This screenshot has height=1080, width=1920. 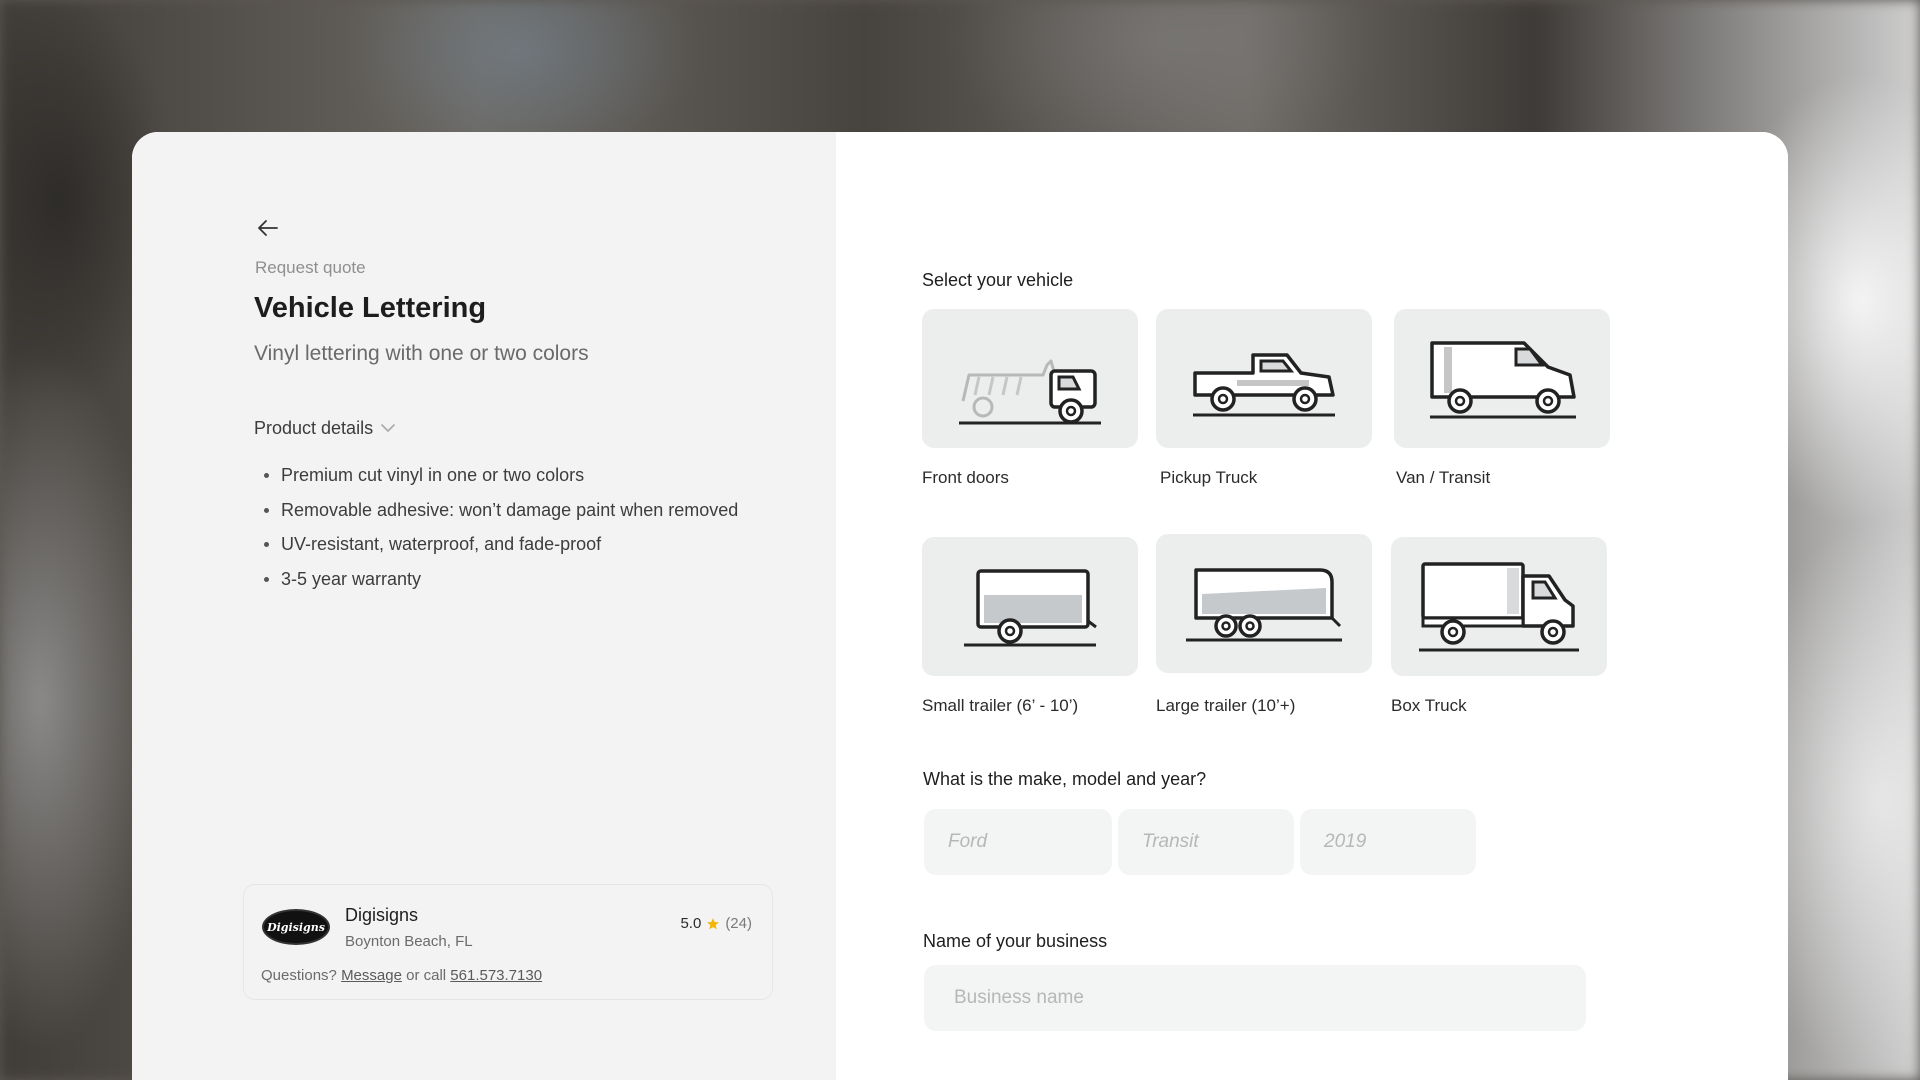 I want to click on vehicle-option-front-doors, so click(x=1030, y=378).